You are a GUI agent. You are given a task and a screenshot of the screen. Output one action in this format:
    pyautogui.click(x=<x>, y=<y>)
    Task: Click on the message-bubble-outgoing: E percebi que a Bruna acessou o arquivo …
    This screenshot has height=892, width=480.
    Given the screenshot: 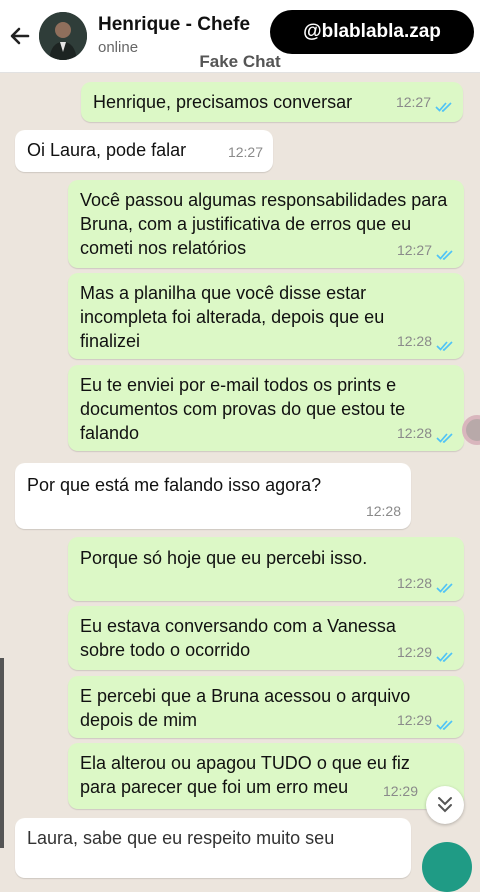 What is the action you would take?
    pyautogui.click(x=266, y=707)
    